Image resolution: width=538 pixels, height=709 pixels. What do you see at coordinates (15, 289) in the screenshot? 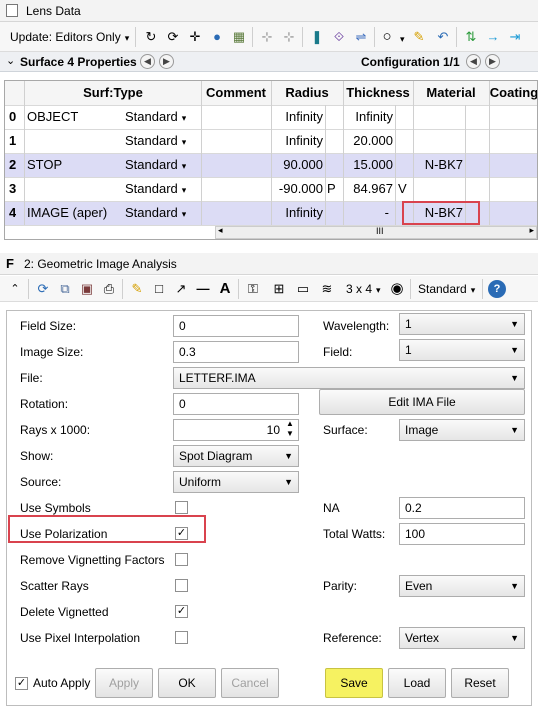
I see `collapse-icon: ⌃` at bounding box center [15, 289].